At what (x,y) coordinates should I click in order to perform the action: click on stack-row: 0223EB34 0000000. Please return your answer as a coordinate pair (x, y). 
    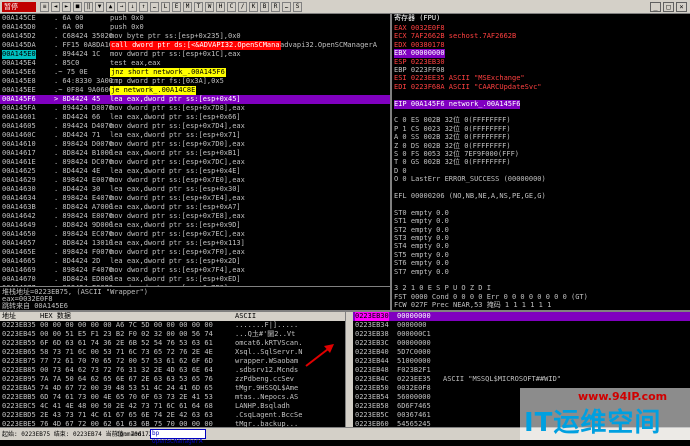
    Looking at the image, I should click on (521, 325).